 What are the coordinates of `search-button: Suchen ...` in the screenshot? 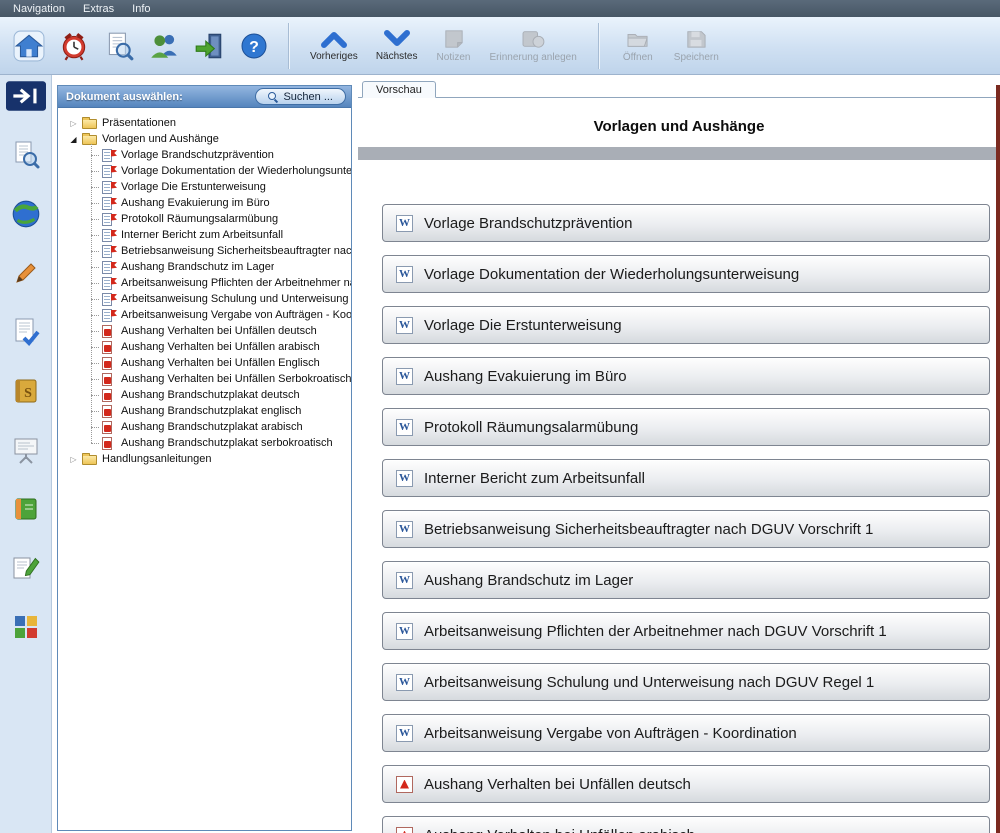 It's located at (300, 96).